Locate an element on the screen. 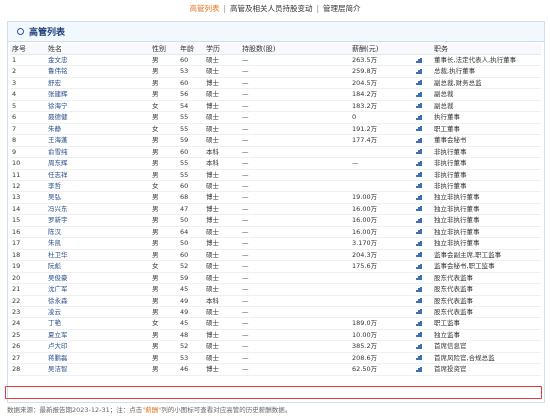  cell-name: 蒋鹏磊 is located at coordinates (98, 358).